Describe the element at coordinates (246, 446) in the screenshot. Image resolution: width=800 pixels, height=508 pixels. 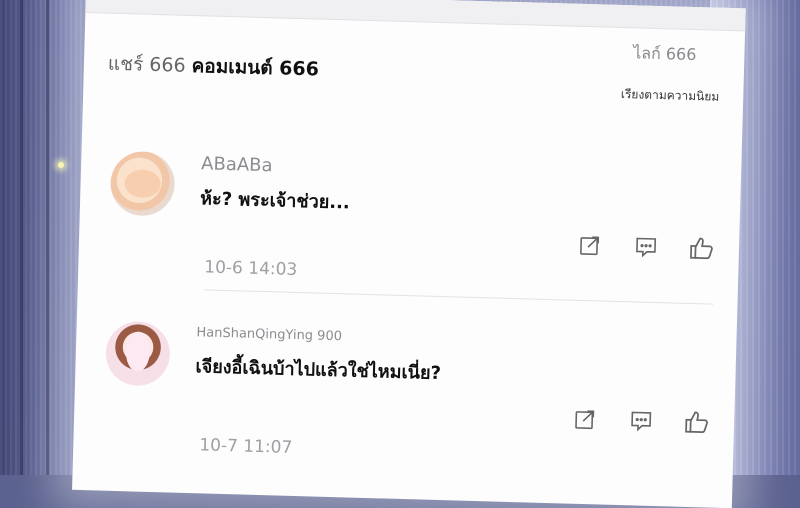
I see `comment-time: 10-7 11:07` at that location.